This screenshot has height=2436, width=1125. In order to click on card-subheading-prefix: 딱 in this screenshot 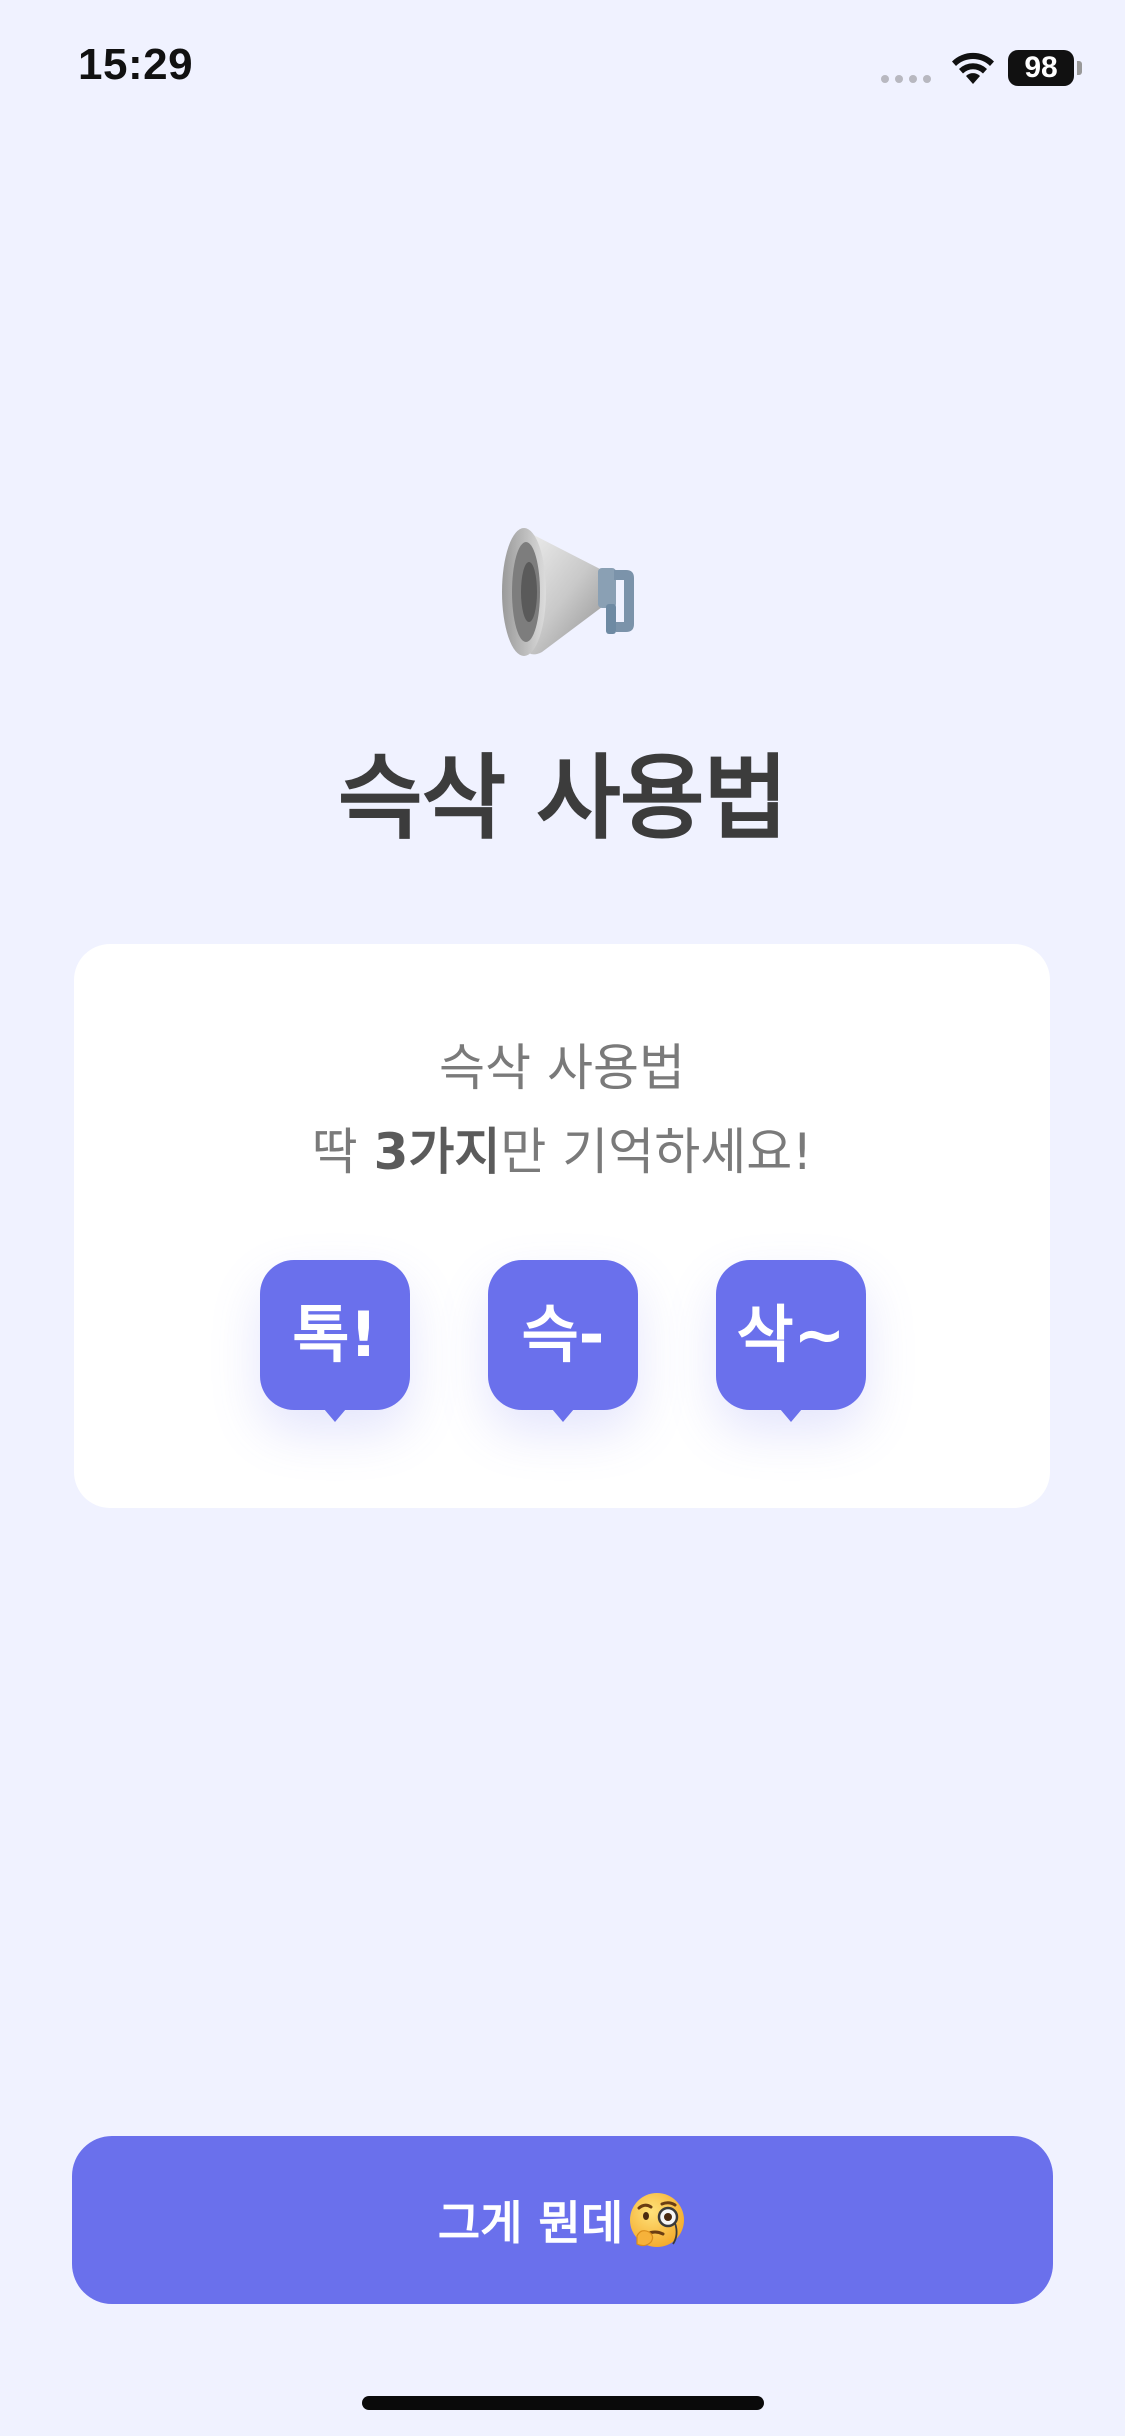, I will do `click(342, 1152)`.